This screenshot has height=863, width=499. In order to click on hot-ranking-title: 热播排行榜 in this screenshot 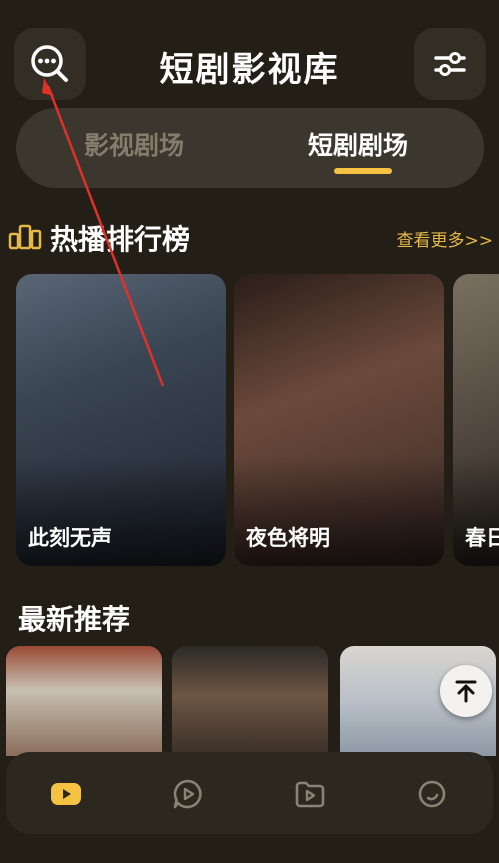, I will do `click(120, 239)`.